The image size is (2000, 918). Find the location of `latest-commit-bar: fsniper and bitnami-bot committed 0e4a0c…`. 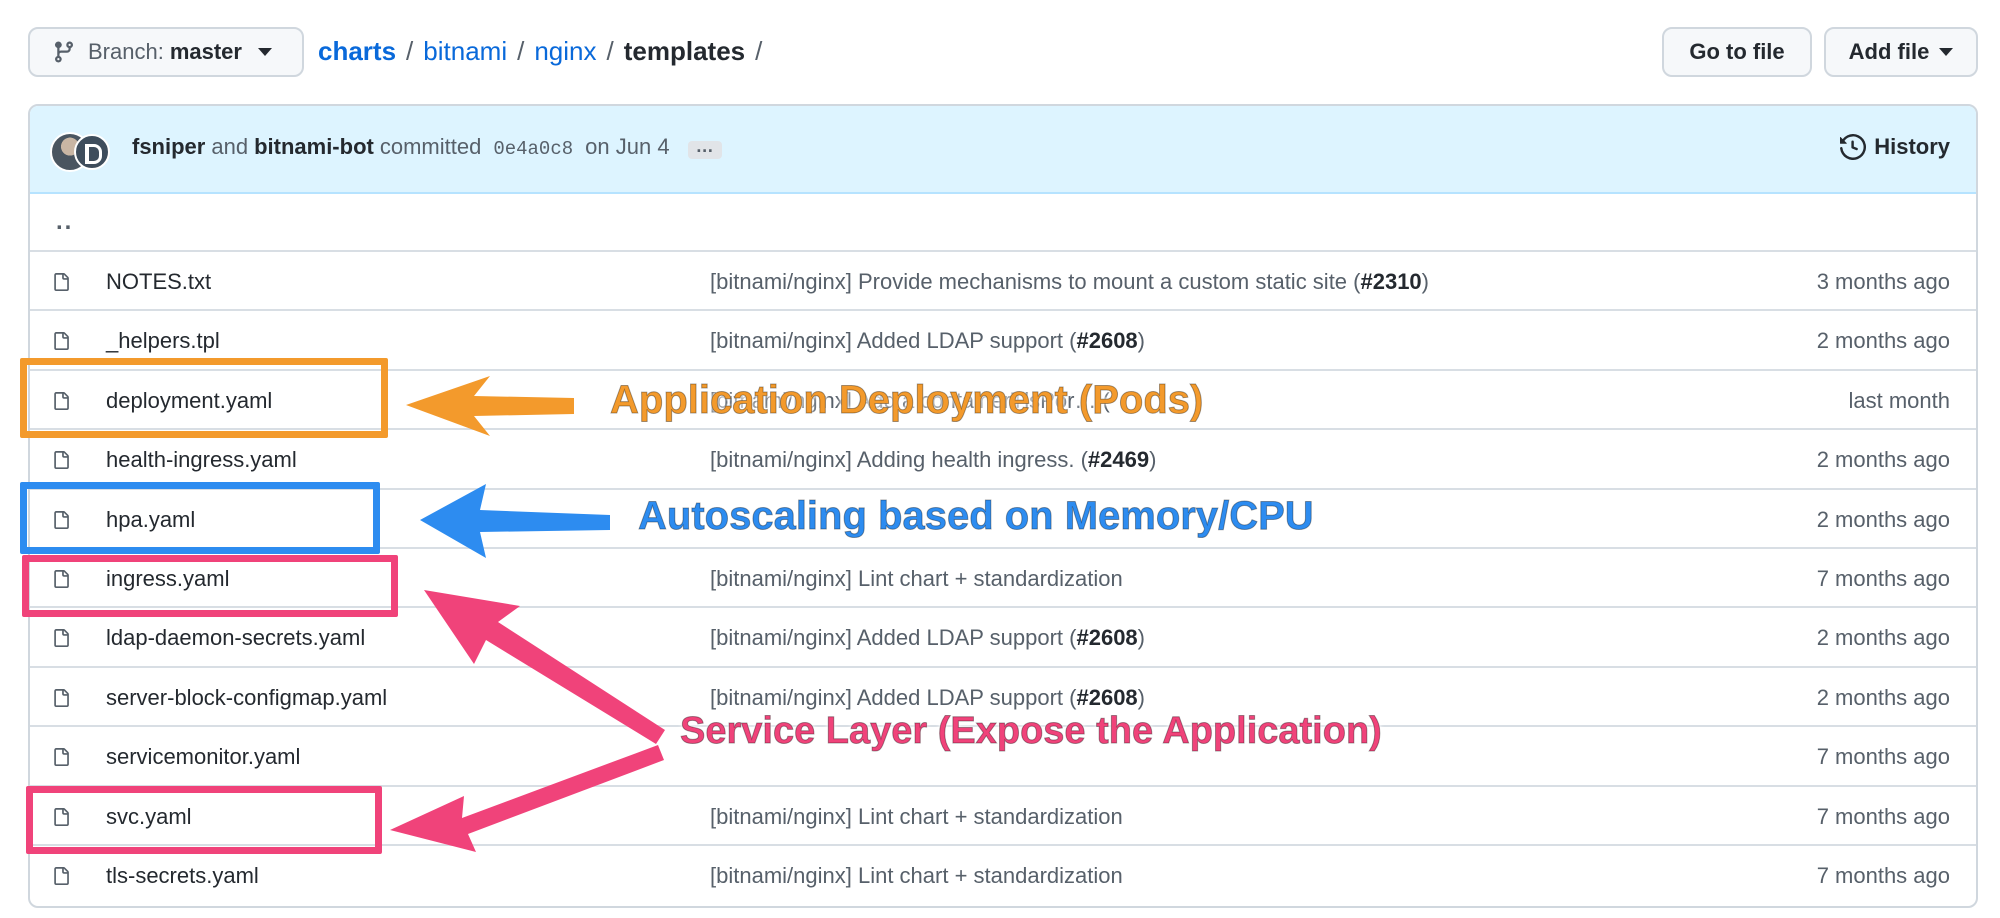

latest-commit-bar: fsniper and bitnami-bot committed 0e4a0c… is located at coordinates (1003, 150).